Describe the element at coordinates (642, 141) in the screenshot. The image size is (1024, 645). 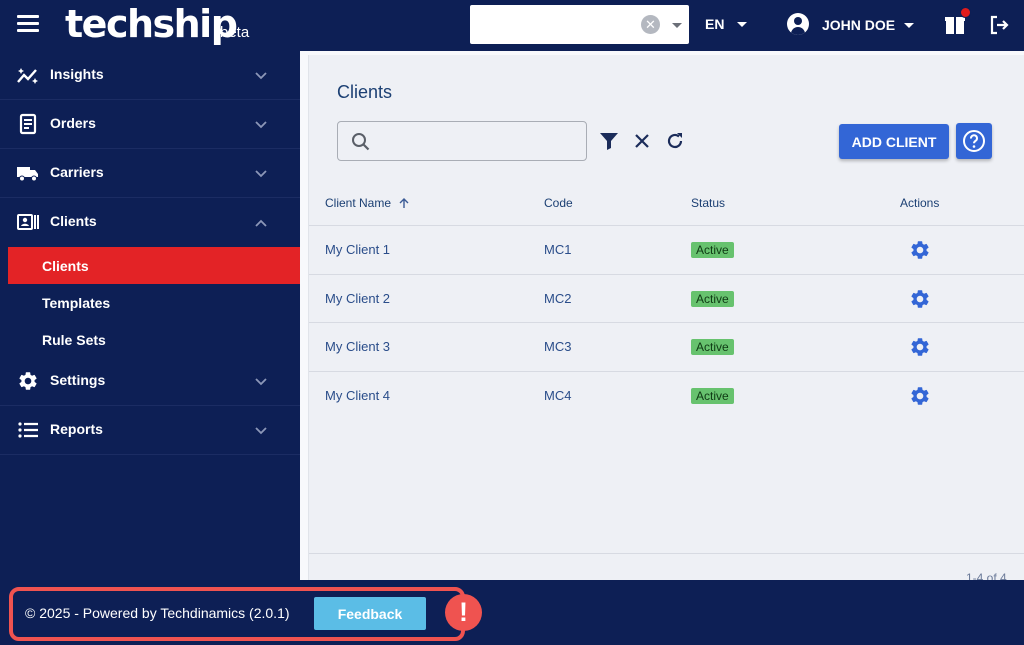
I see `close-icon` at that location.